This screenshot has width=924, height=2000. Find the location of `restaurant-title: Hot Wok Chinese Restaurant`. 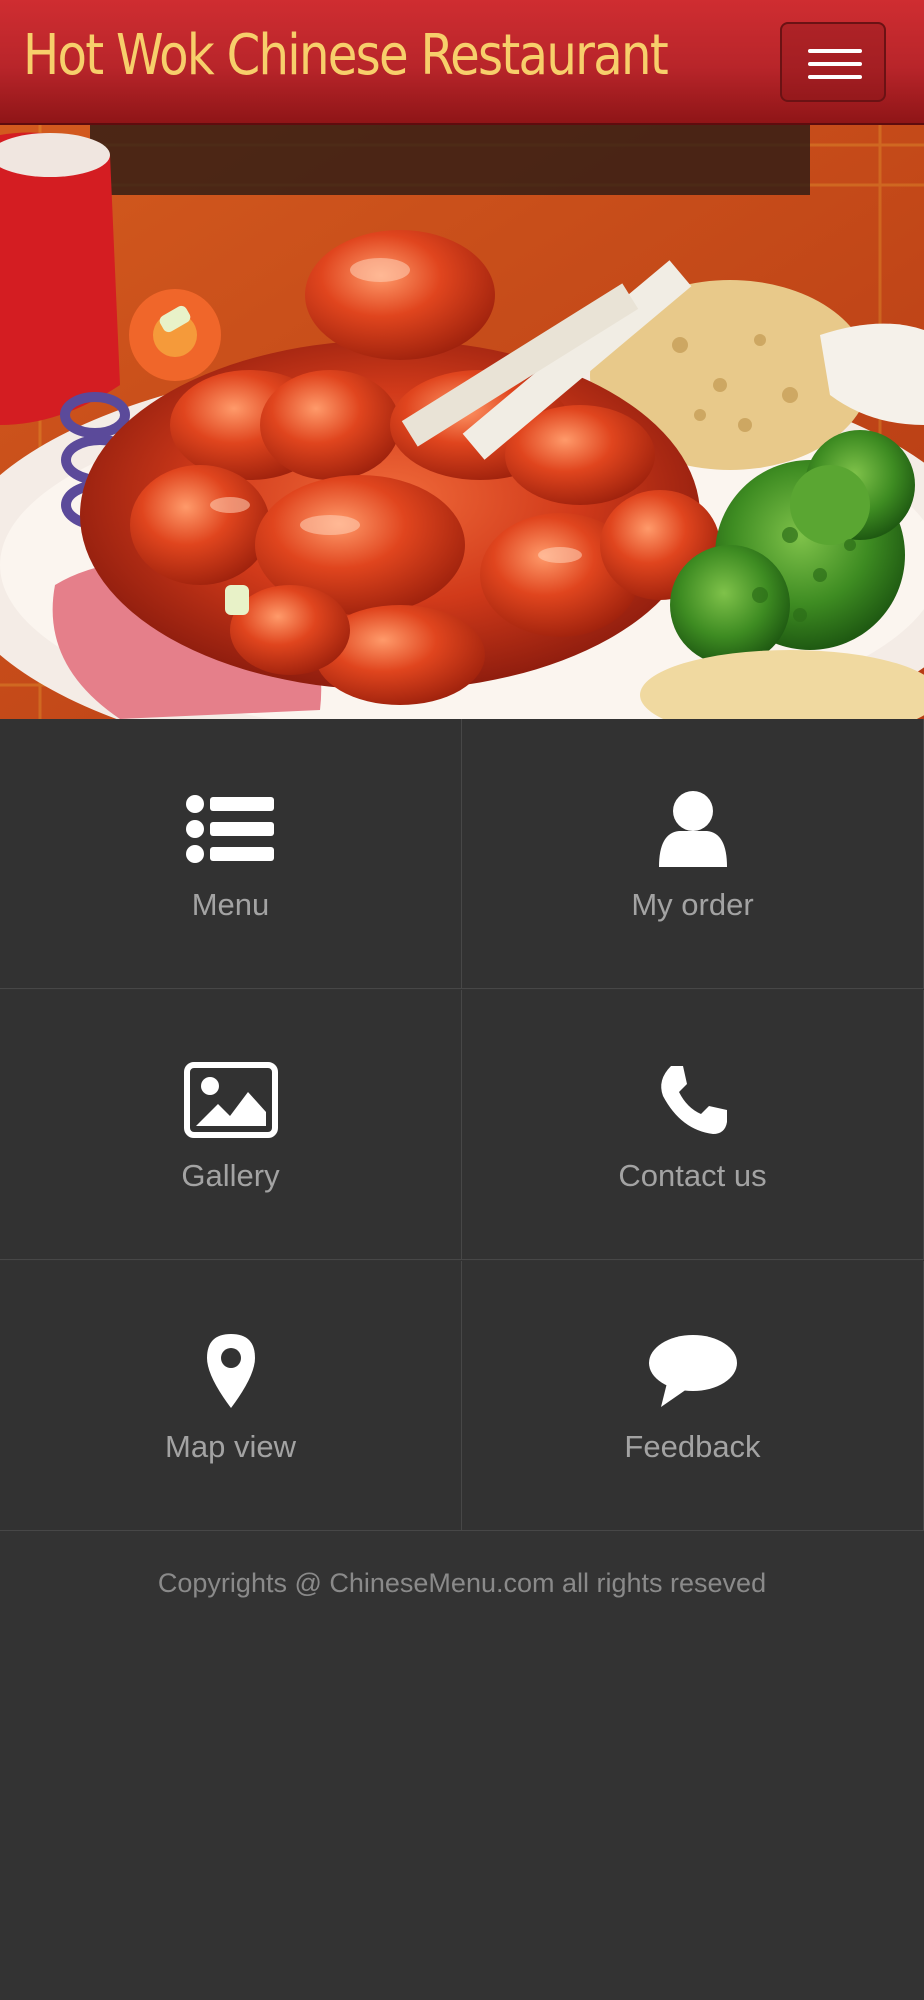

restaurant-title: Hot Wok Chinese Restaurant is located at coordinates (346, 56).